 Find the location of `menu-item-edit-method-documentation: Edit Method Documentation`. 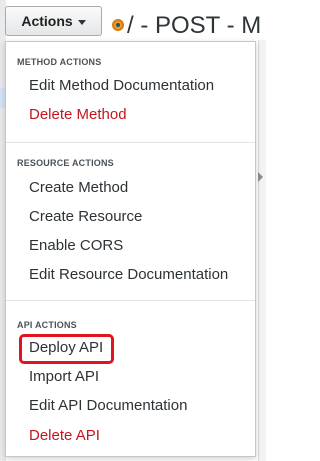

menu-item-edit-method-documentation: Edit Method Documentation is located at coordinates (121, 86).